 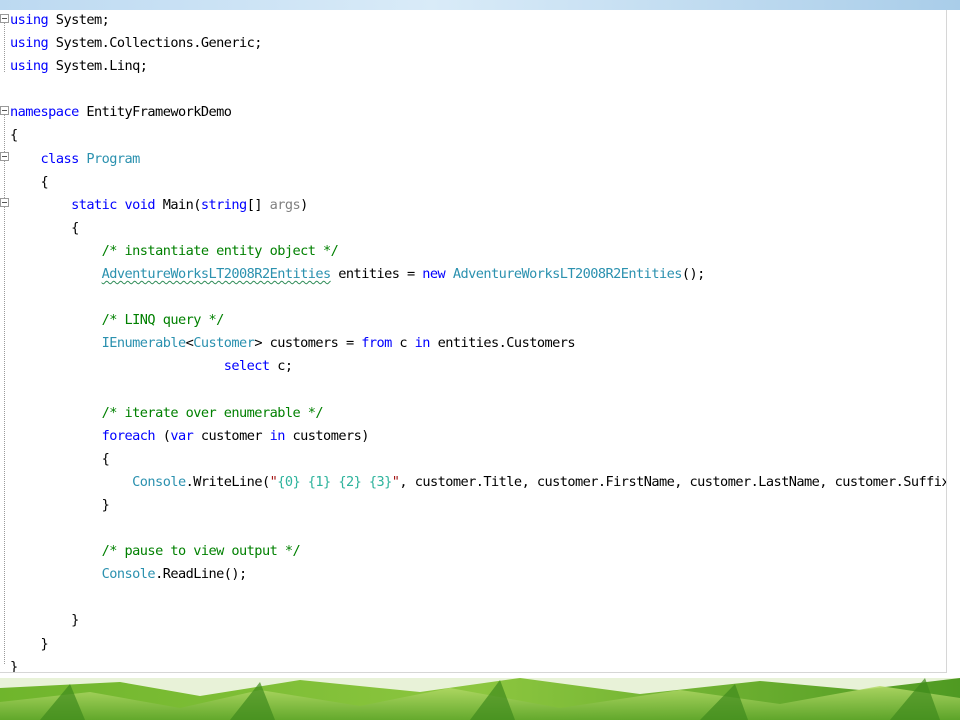 What do you see at coordinates (289, 481) in the screenshot?
I see `code-token: {0}` at bounding box center [289, 481].